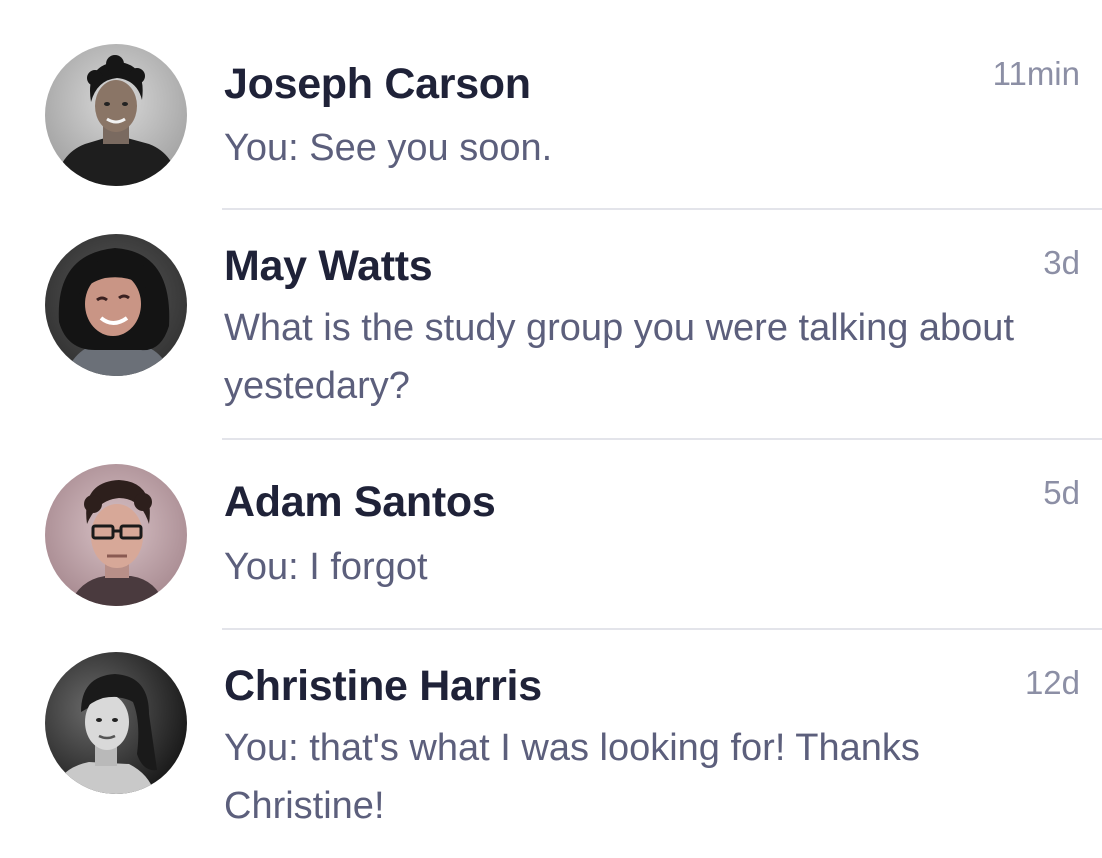  What do you see at coordinates (328, 266) in the screenshot?
I see `contact-name: May Watts` at bounding box center [328, 266].